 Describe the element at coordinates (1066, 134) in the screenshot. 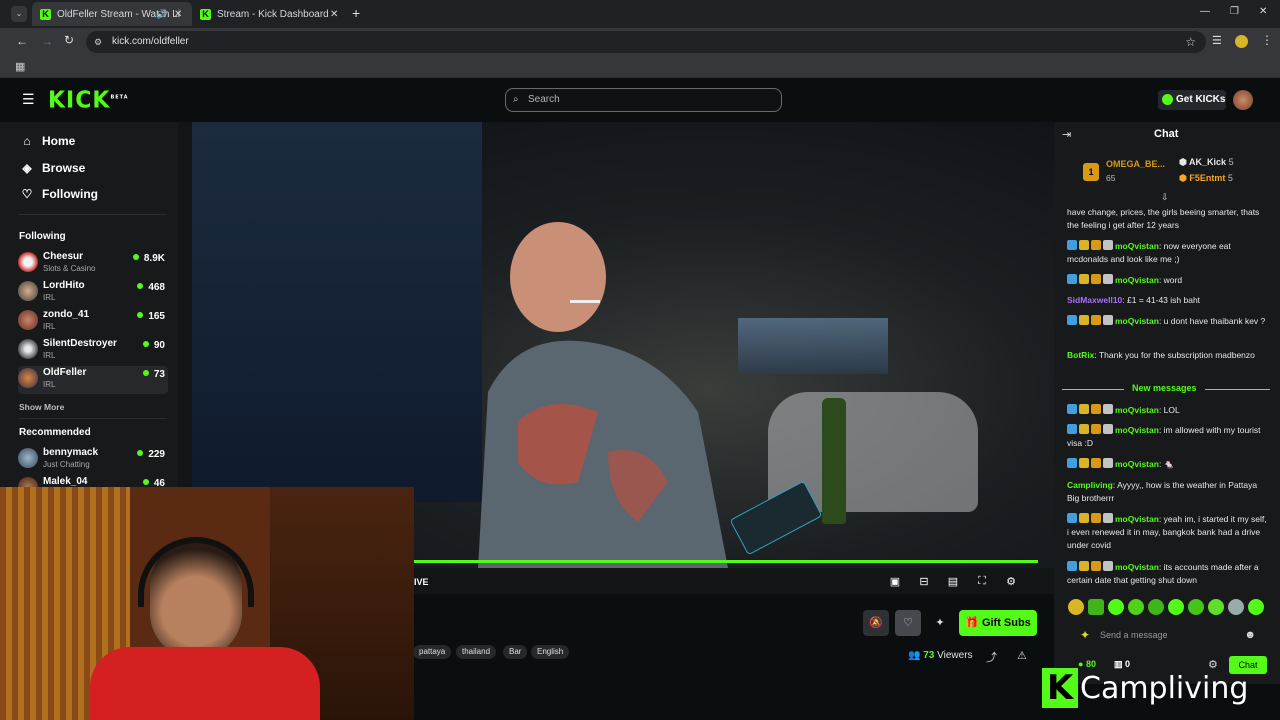

I see `collapse-chat-icon: ⇥` at that location.